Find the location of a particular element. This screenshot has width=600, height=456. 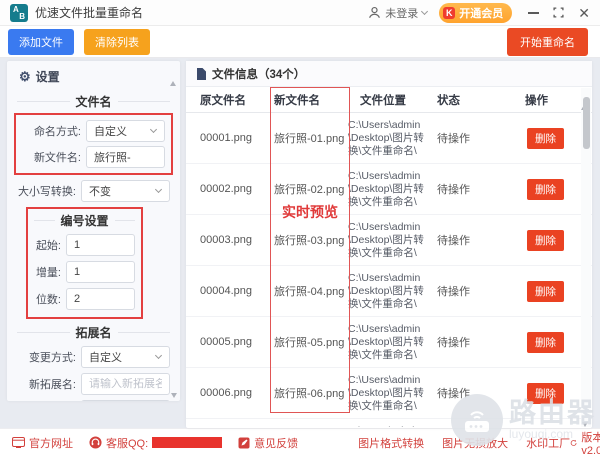

new-ext-label: 新拓展名: is located at coordinates (52, 385).